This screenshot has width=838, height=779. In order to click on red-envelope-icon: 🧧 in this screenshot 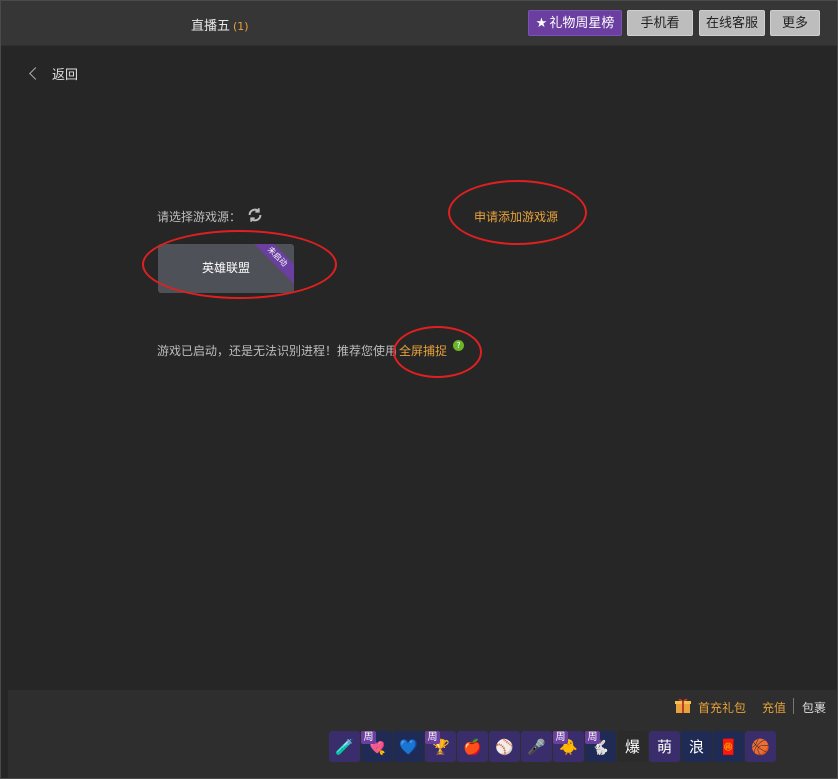, I will do `click(728, 746)`.